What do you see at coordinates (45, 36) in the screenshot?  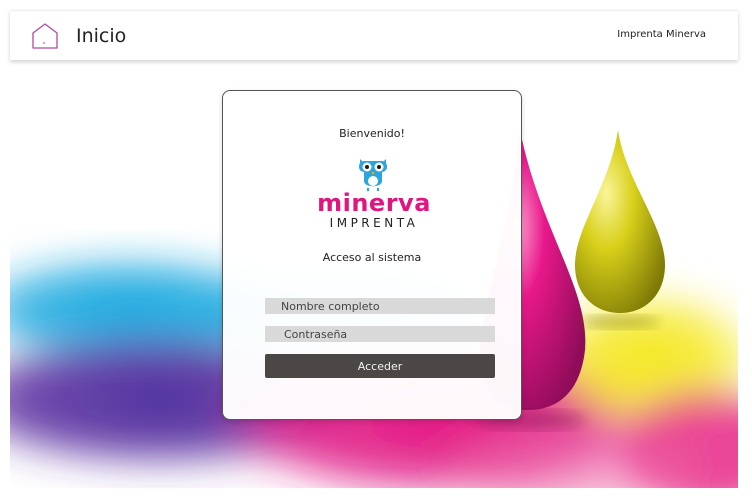 I see `home-icon` at bounding box center [45, 36].